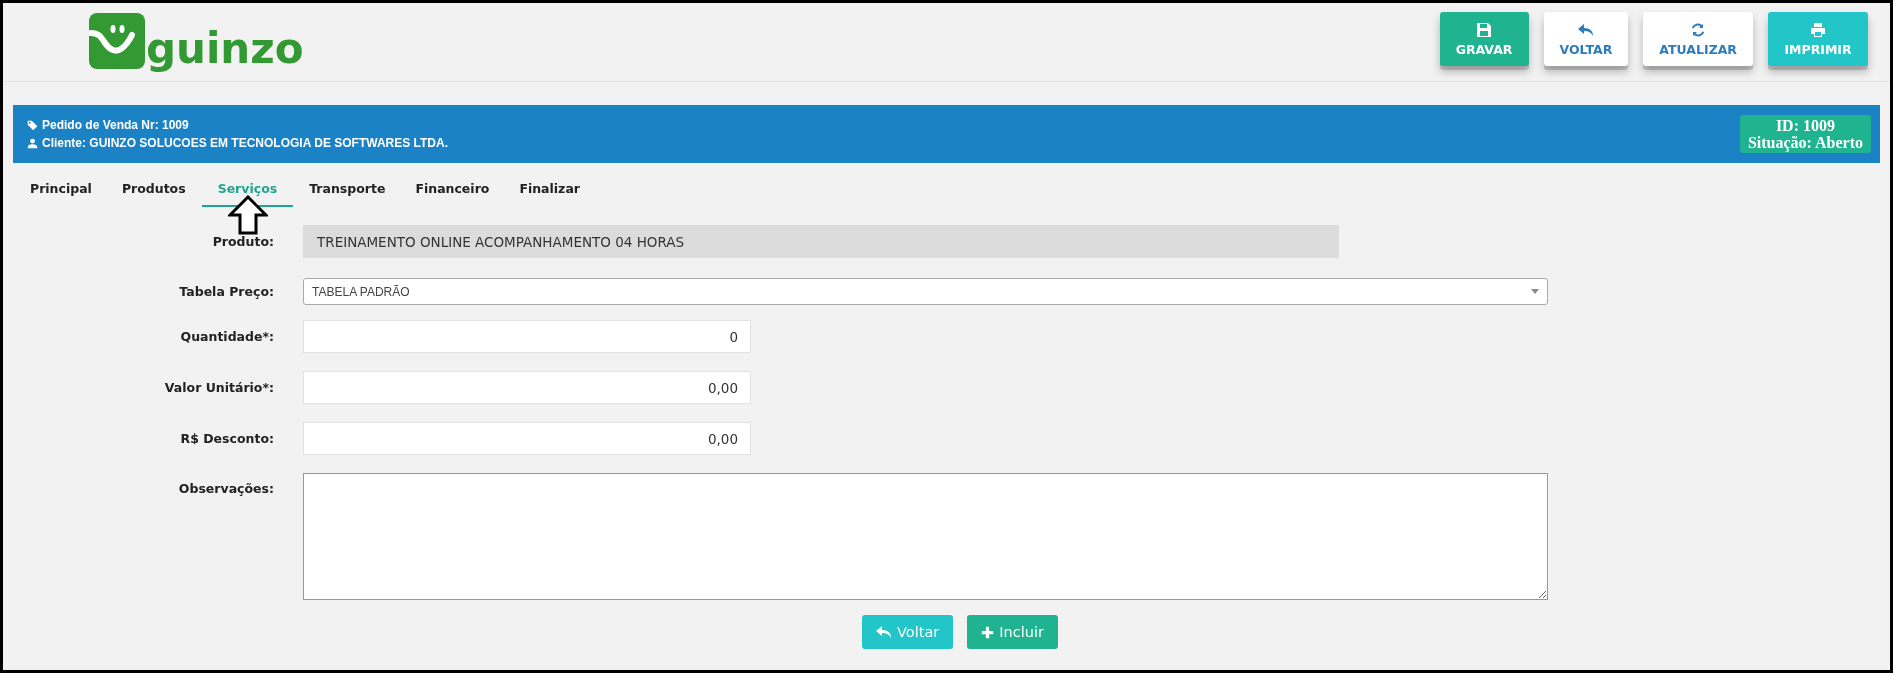  I want to click on field-label: Tabela Preço:, so click(226, 291).